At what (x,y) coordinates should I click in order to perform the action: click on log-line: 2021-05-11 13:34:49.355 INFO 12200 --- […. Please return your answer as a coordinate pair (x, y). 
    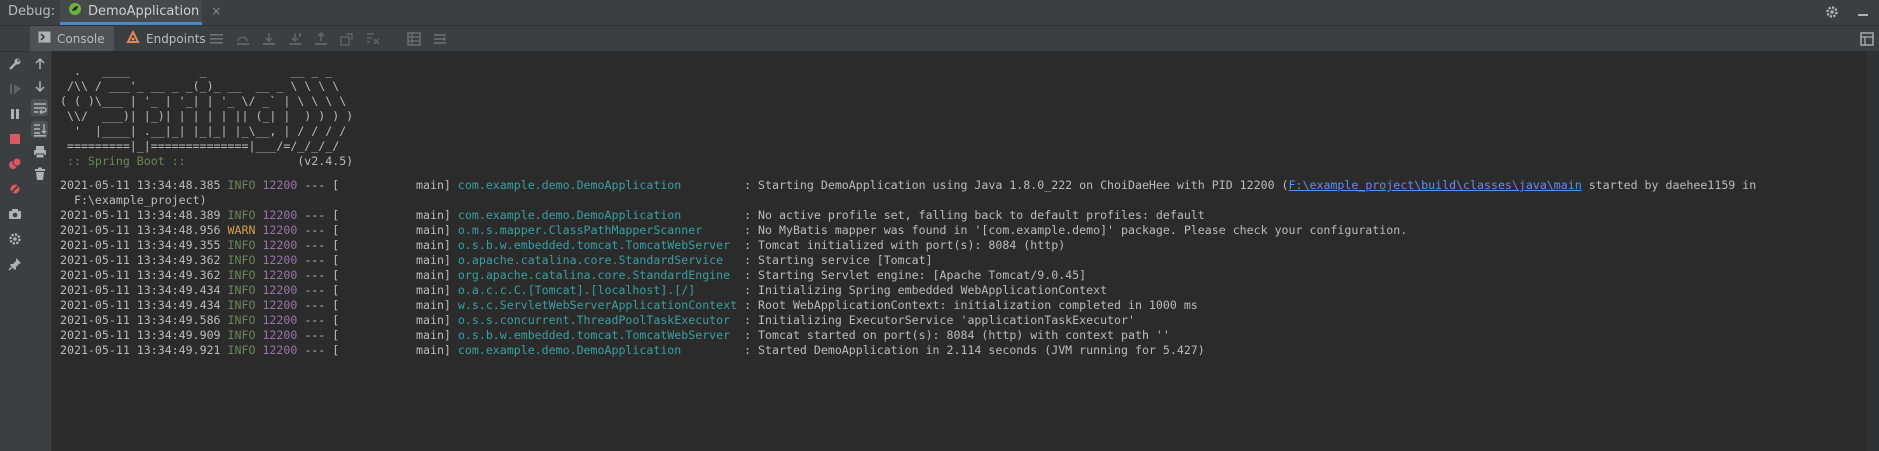
    Looking at the image, I should click on (908, 245).